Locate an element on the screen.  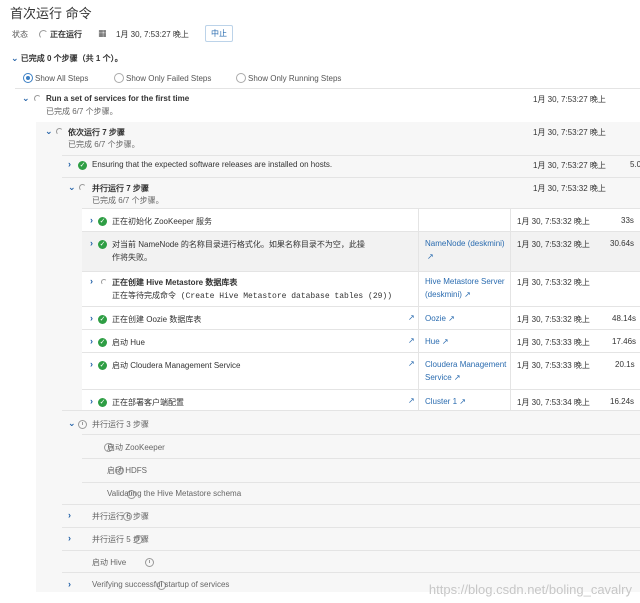
par6-step: › is located at coordinates (69, 515).